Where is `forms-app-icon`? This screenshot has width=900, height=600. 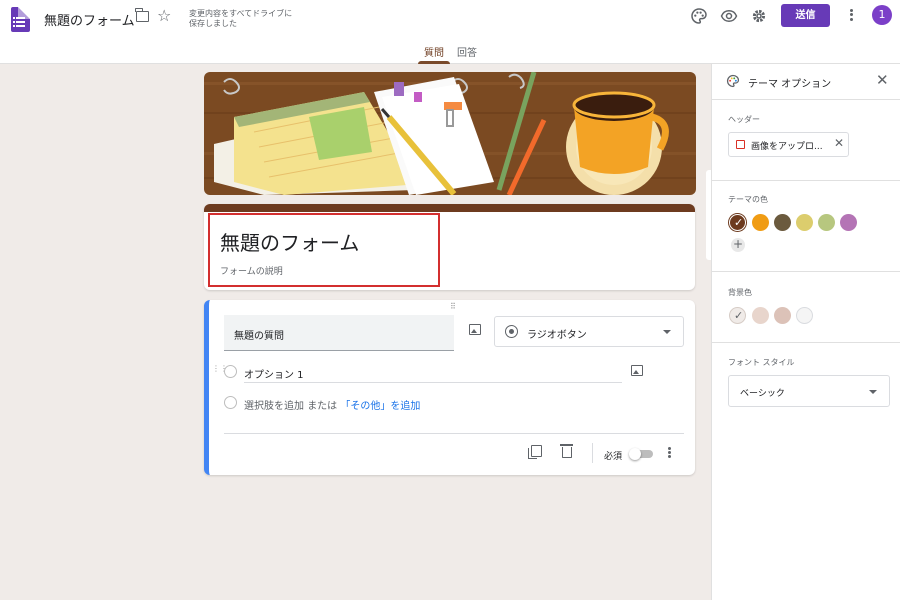 forms-app-icon is located at coordinates (20, 19).